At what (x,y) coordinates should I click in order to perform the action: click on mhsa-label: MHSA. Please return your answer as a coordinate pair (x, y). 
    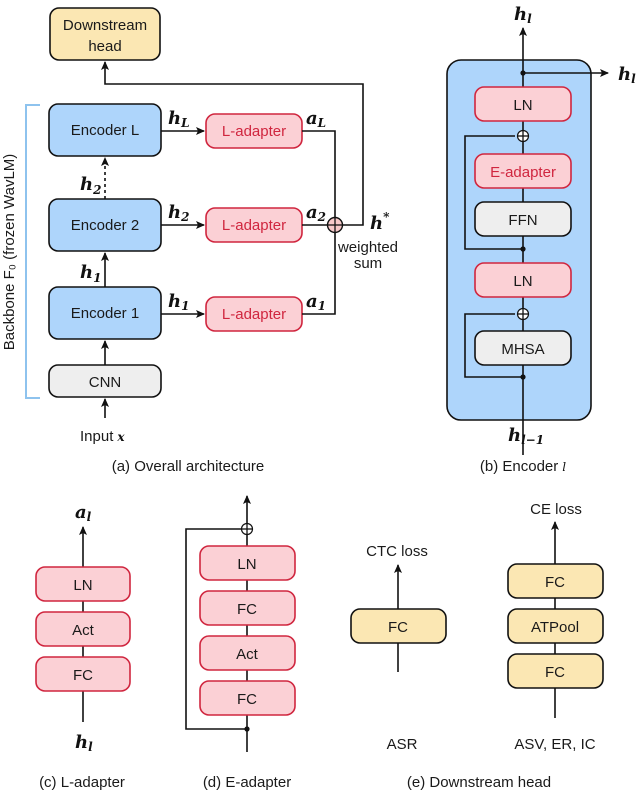
    Looking at the image, I should click on (522, 349).